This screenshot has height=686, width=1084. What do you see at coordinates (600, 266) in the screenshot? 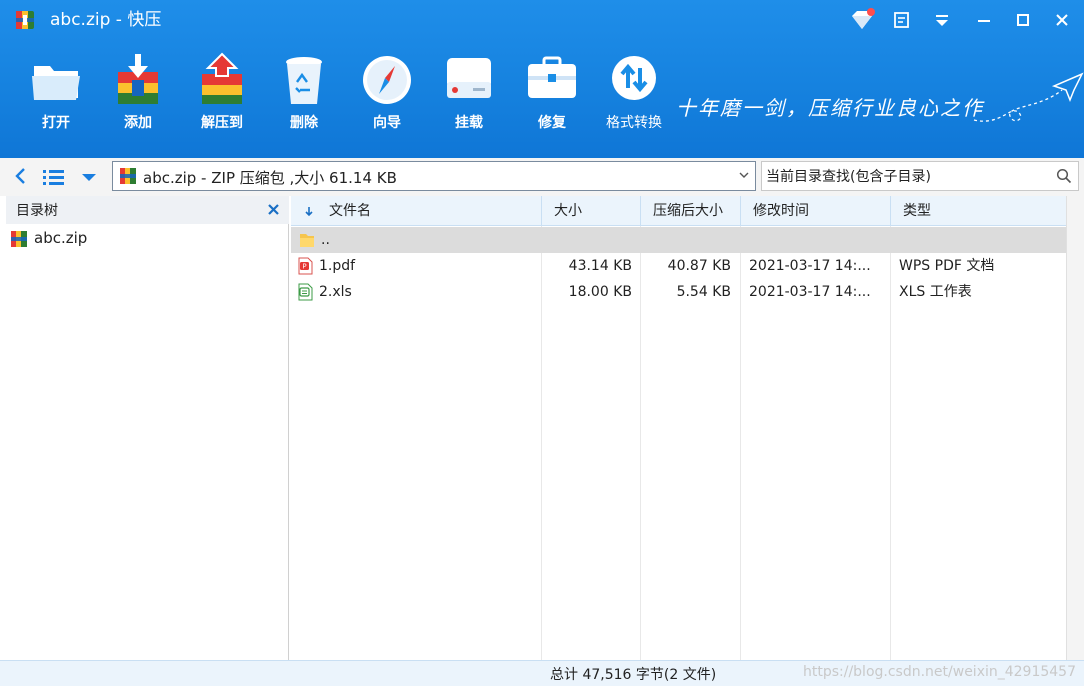
I see `file-size: 43.14 KB` at bounding box center [600, 266].